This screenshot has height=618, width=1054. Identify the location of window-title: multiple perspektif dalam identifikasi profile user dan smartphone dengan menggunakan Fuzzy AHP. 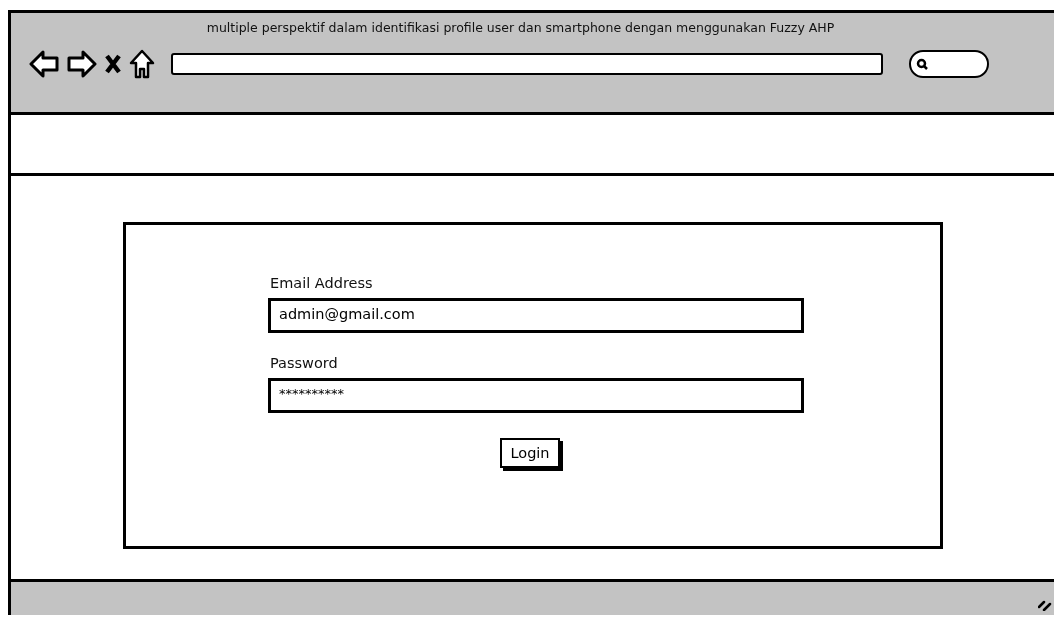
(520, 27).